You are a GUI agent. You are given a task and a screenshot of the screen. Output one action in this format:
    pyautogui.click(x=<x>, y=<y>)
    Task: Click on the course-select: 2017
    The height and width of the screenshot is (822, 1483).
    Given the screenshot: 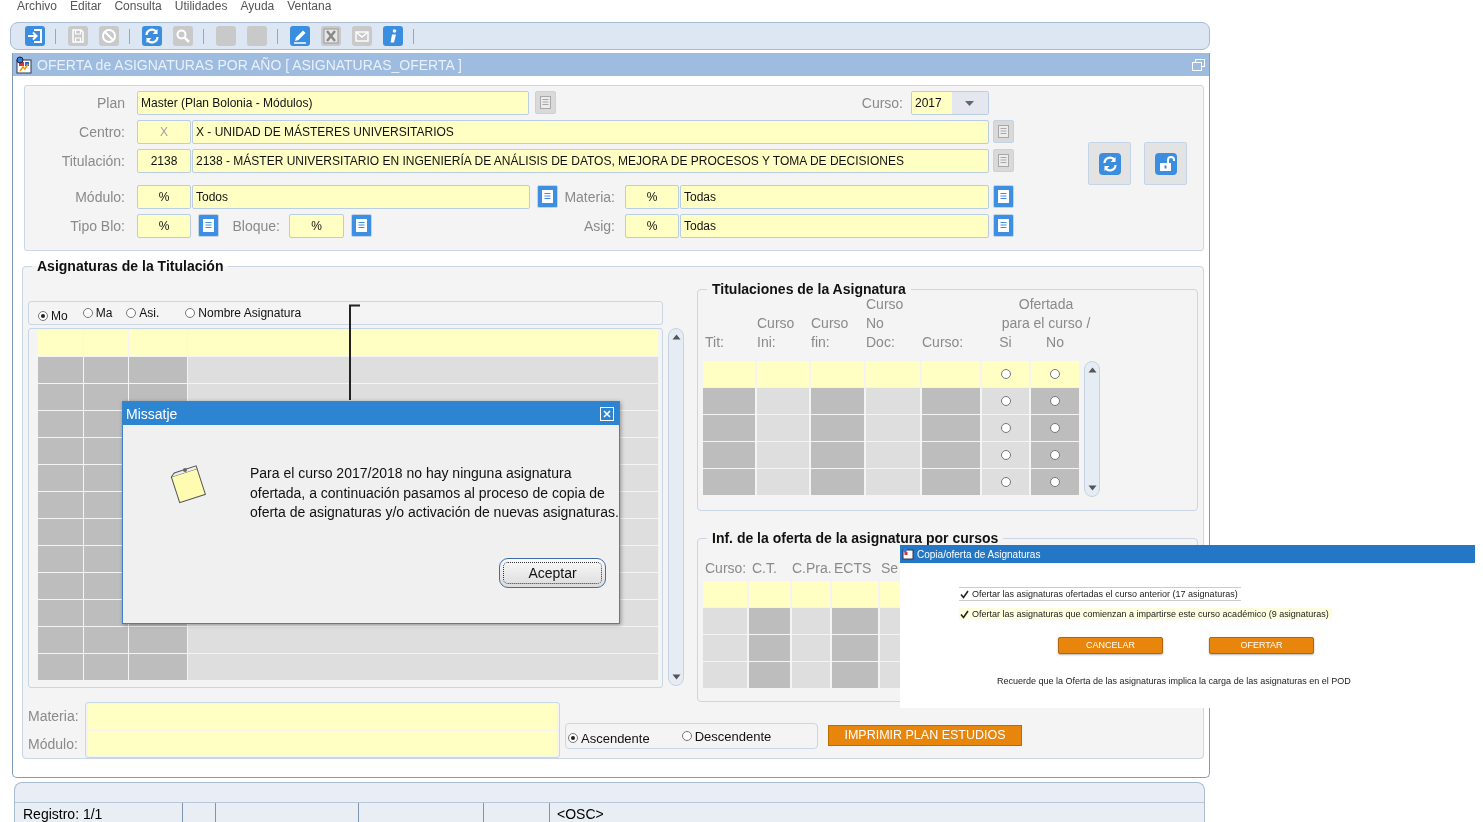 What is the action you would take?
    pyautogui.click(x=950, y=103)
    